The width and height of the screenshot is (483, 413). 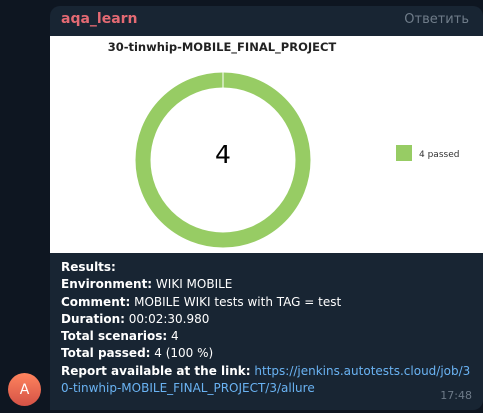 What do you see at coordinates (106, 353) in the screenshot?
I see `total-passed-label: Total passed:` at bounding box center [106, 353].